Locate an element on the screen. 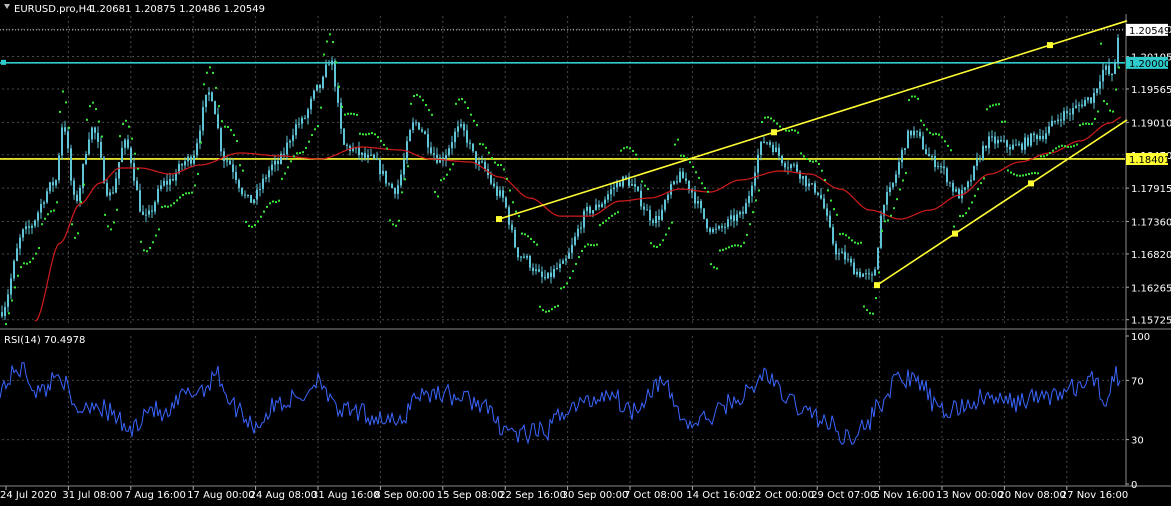 The height and width of the screenshot is (506, 1171). collapse-arrow-icon is located at coordinates (7, 6).